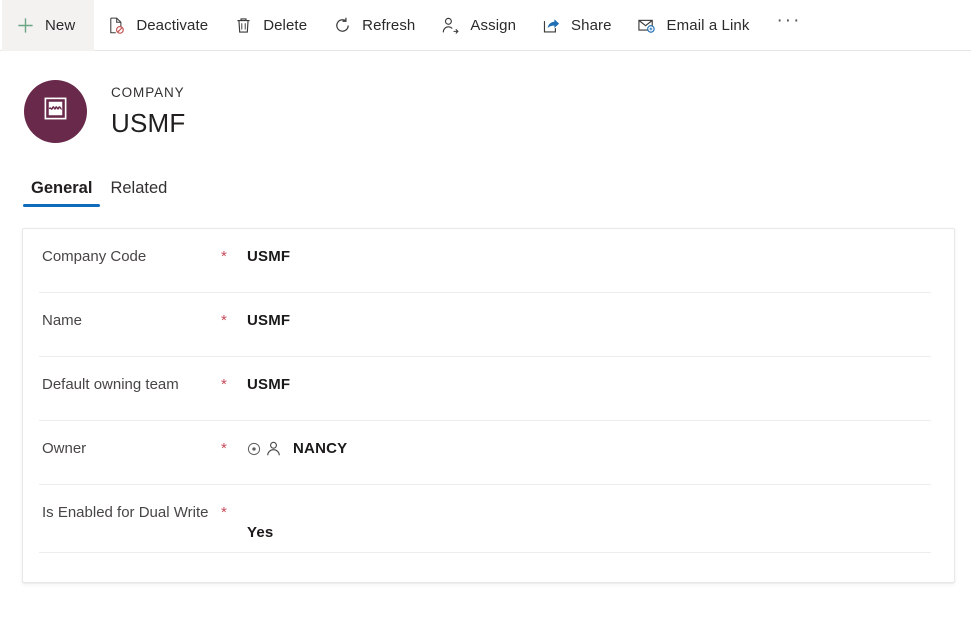  What do you see at coordinates (148, 122) in the screenshot?
I see `page-title: USMF` at bounding box center [148, 122].